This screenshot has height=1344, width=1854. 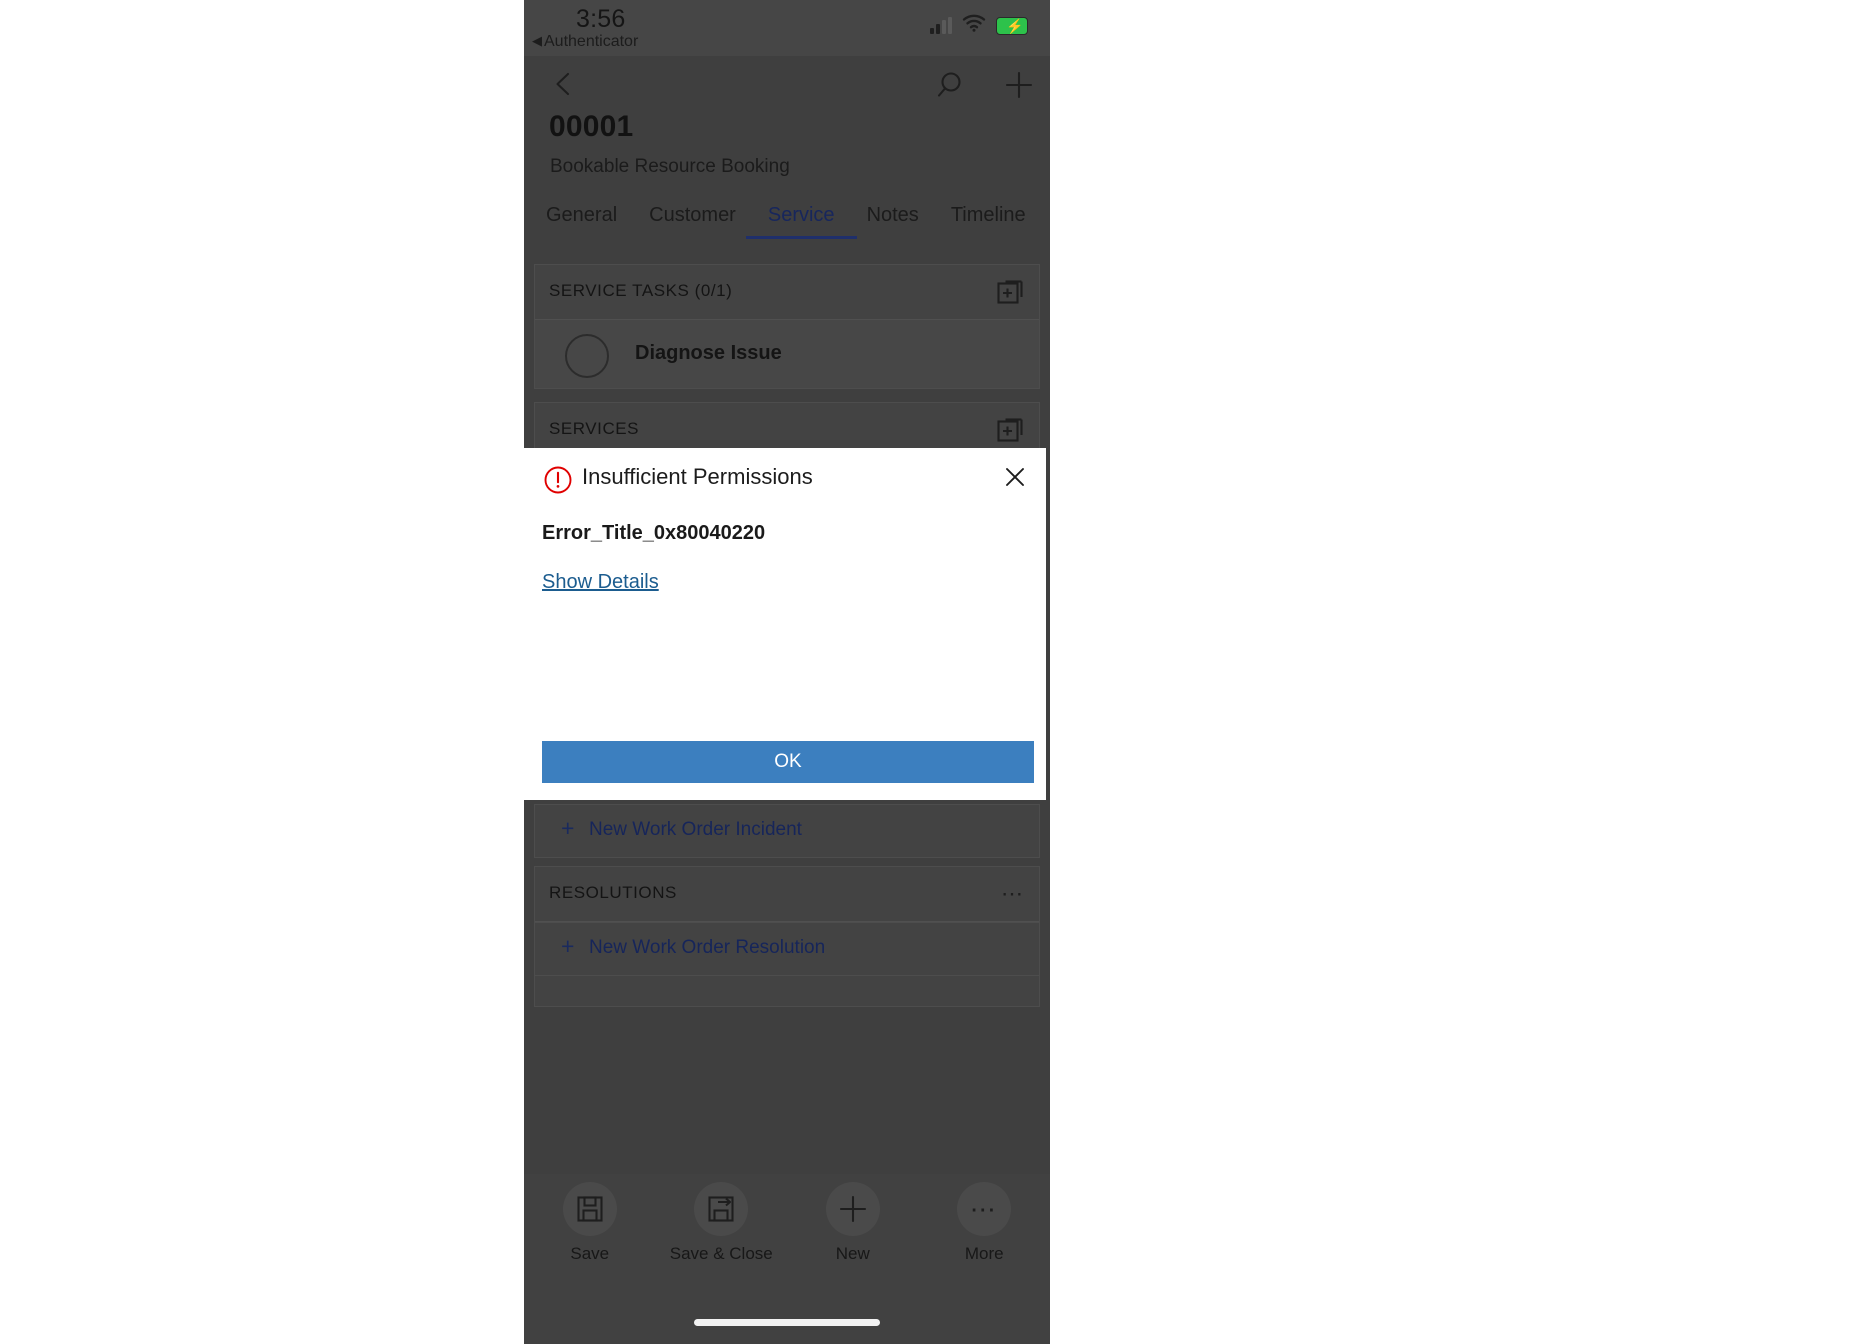 I want to click on status-bar-return-to-app: ◀ Authenticator, so click(x=585, y=42).